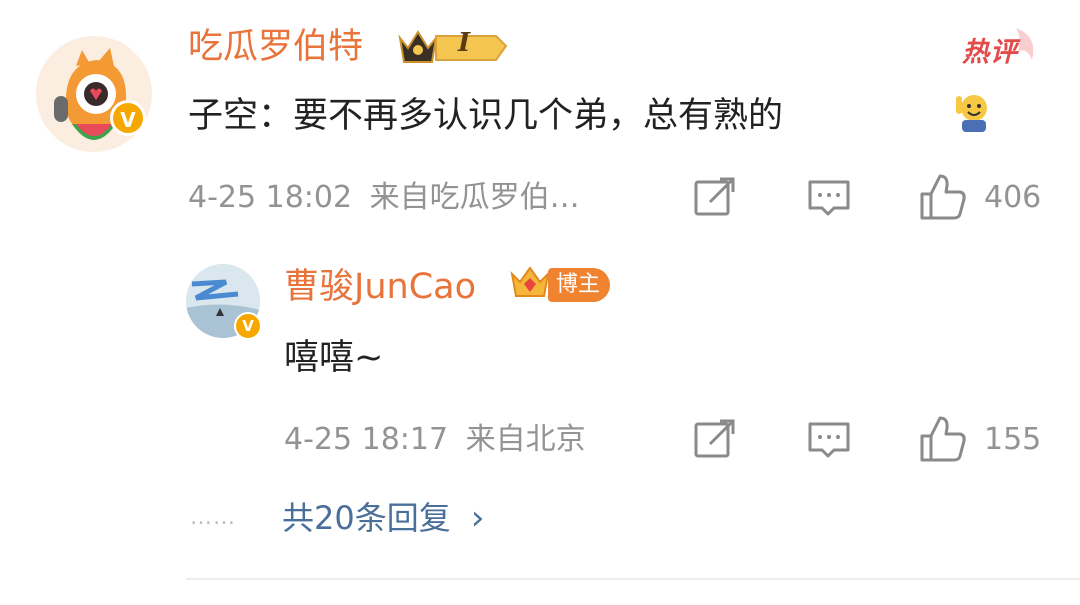 The width and height of the screenshot is (1080, 605). What do you see at coordinates (270, 197) in the screenshot?
I see `comment-time: 4-25 18:02` at bounding box center [270, 197].